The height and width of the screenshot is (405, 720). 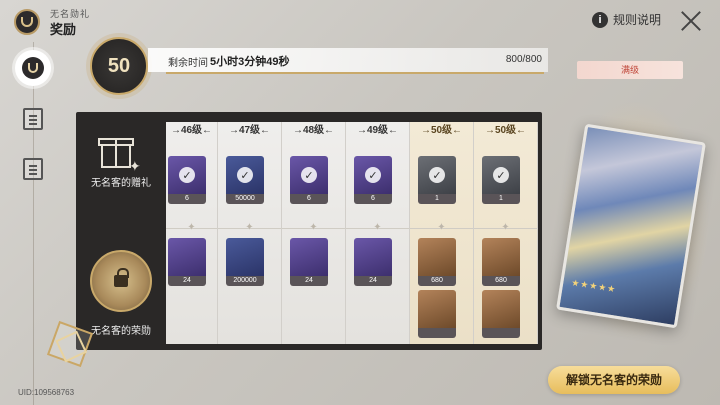 What do you see at coordinates (250, 62) in the screenshot?
I see `time-value: 5小时3分钟49秒` at bounding box center [250, 62].